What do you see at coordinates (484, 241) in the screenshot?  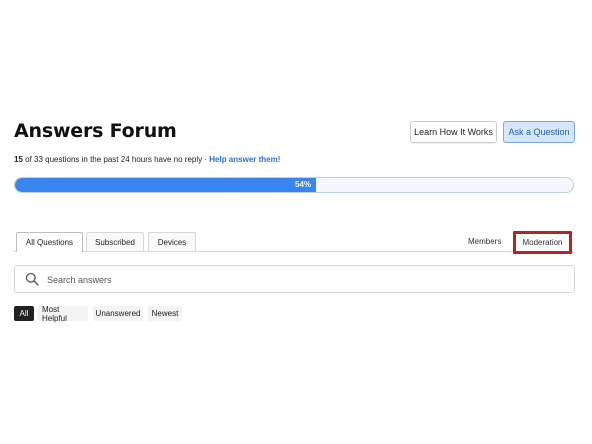 I see `tab-members: Members` at bounding box center [484, 241].